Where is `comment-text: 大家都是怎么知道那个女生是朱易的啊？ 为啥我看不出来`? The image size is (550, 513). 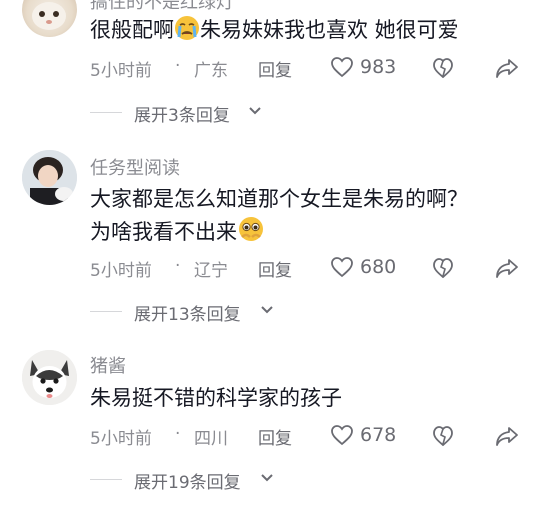
comment-text: 大家都是怎么知道那个女生是朱易的啊？ 为啥我看不出来 is located at coordinates (305, 215).